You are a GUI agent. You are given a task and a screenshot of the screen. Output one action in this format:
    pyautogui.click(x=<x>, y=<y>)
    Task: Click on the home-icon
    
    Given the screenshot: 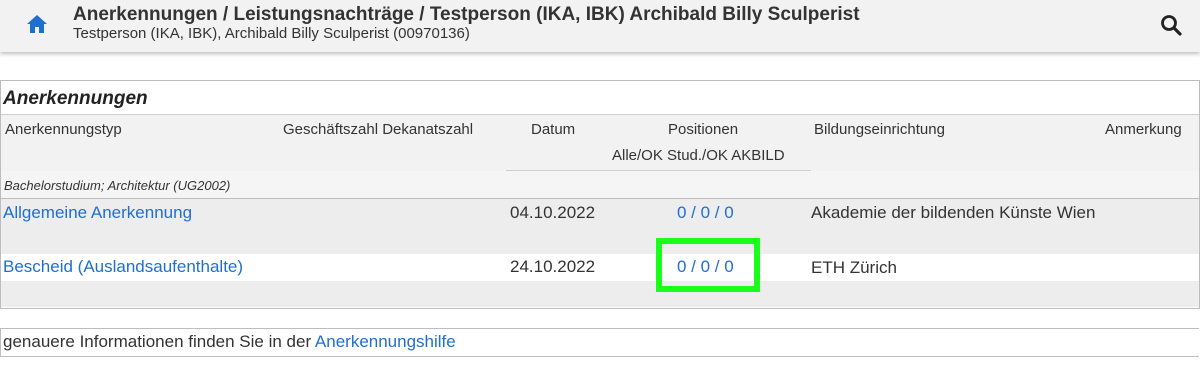 What is the action you would take?
    pyautogui.click(x=37, y=24)
    